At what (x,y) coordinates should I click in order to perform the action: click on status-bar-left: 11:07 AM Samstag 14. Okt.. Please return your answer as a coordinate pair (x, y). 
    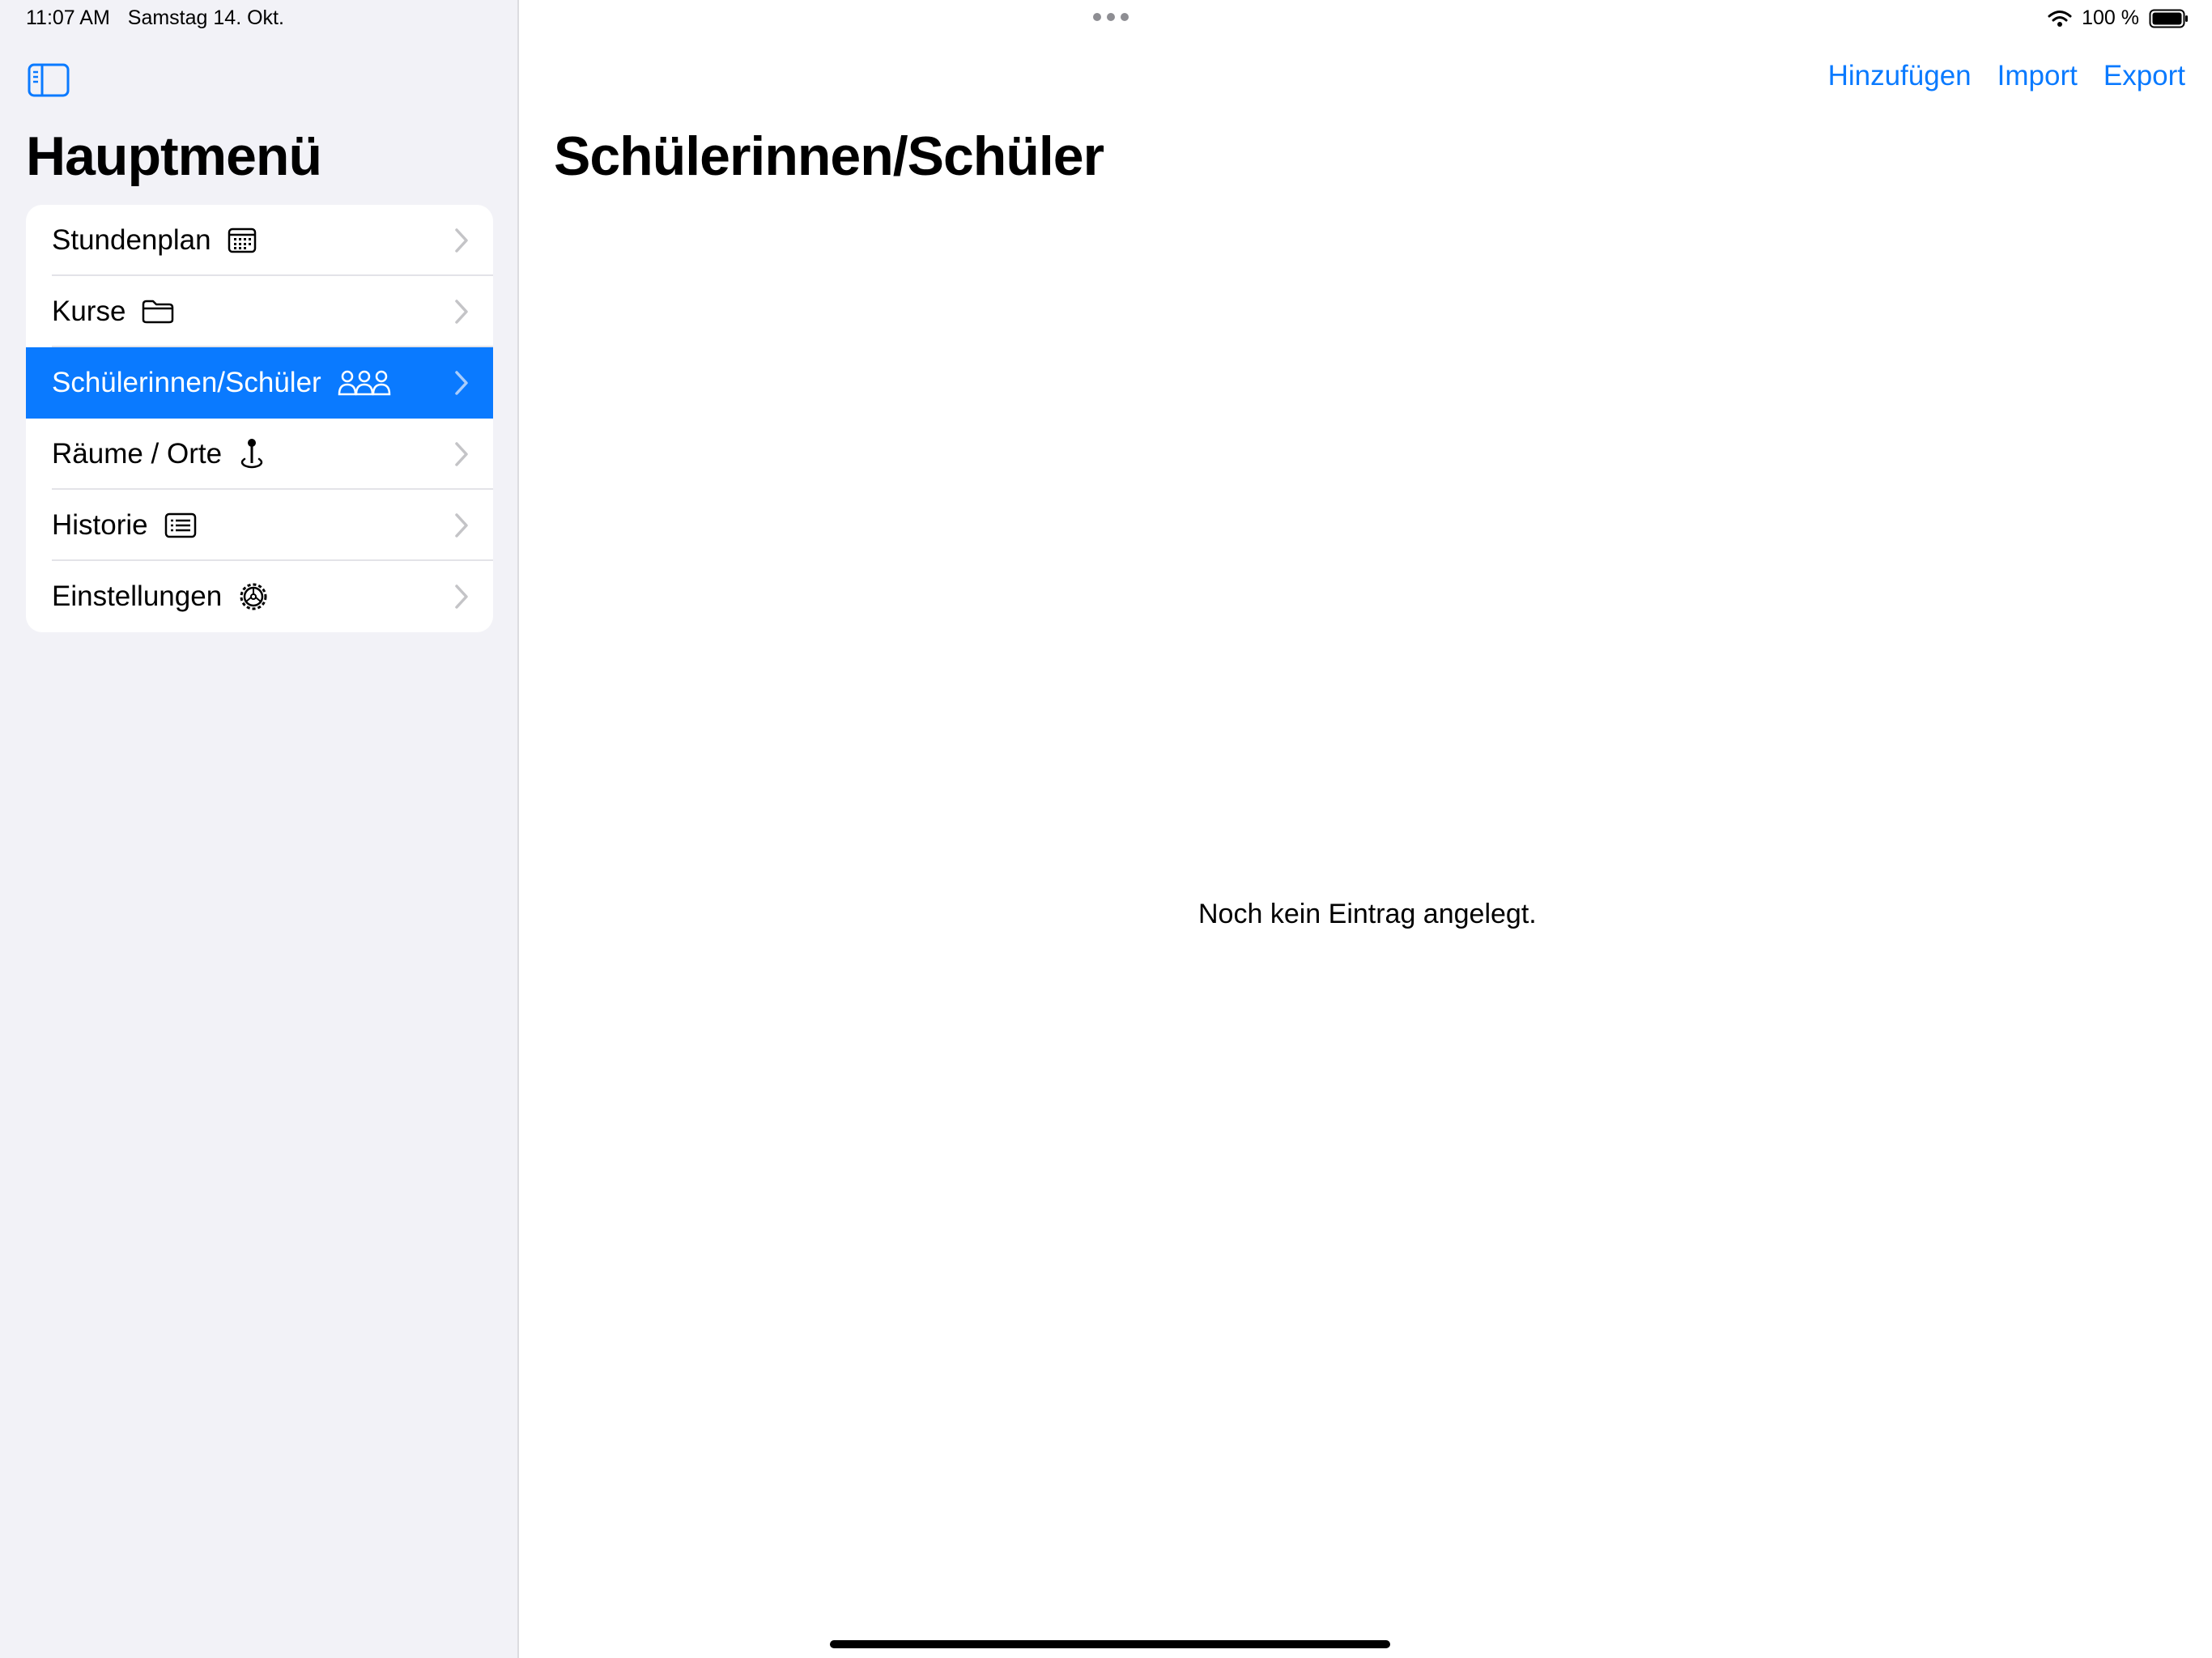
    Looking at the image, I should click on (155, 18).